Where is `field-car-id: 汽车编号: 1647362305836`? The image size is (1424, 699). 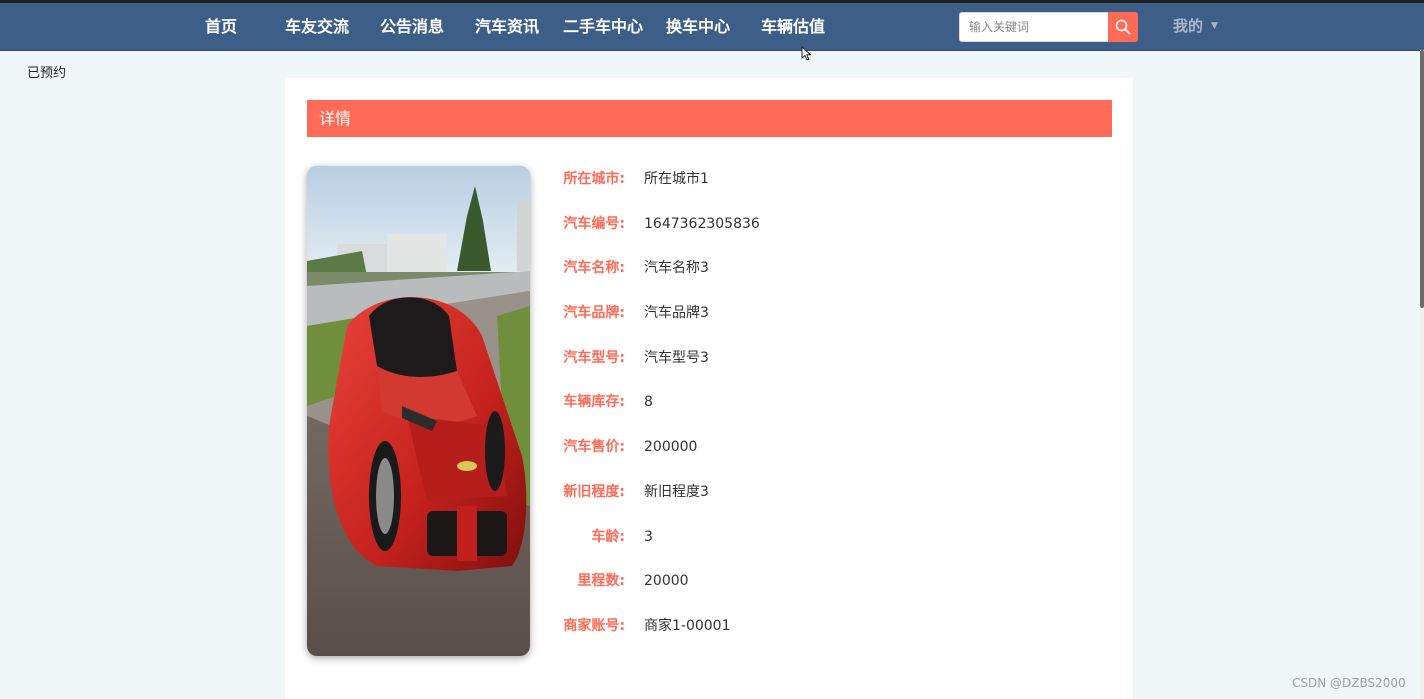
field-car-id: 汽车编号: 1647362305836 is located at coordinates (644, 224).